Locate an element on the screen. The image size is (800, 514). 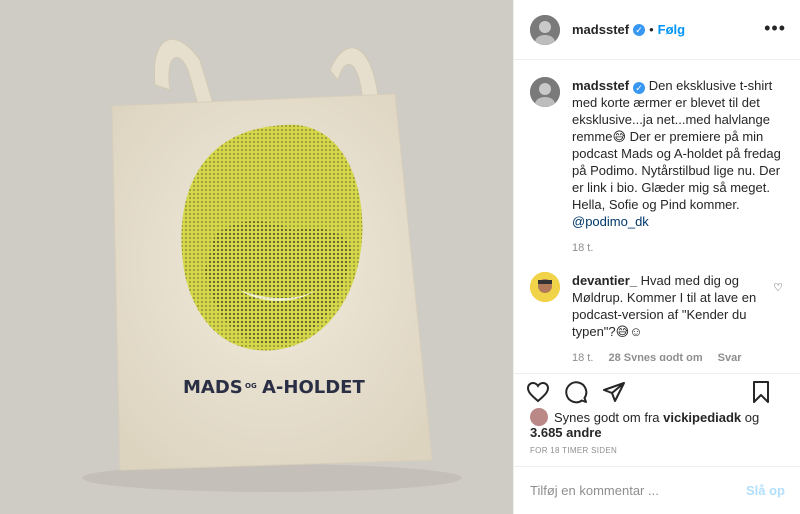
likes-prefix: Synes godt om fra is located at coordinates (607, 417).